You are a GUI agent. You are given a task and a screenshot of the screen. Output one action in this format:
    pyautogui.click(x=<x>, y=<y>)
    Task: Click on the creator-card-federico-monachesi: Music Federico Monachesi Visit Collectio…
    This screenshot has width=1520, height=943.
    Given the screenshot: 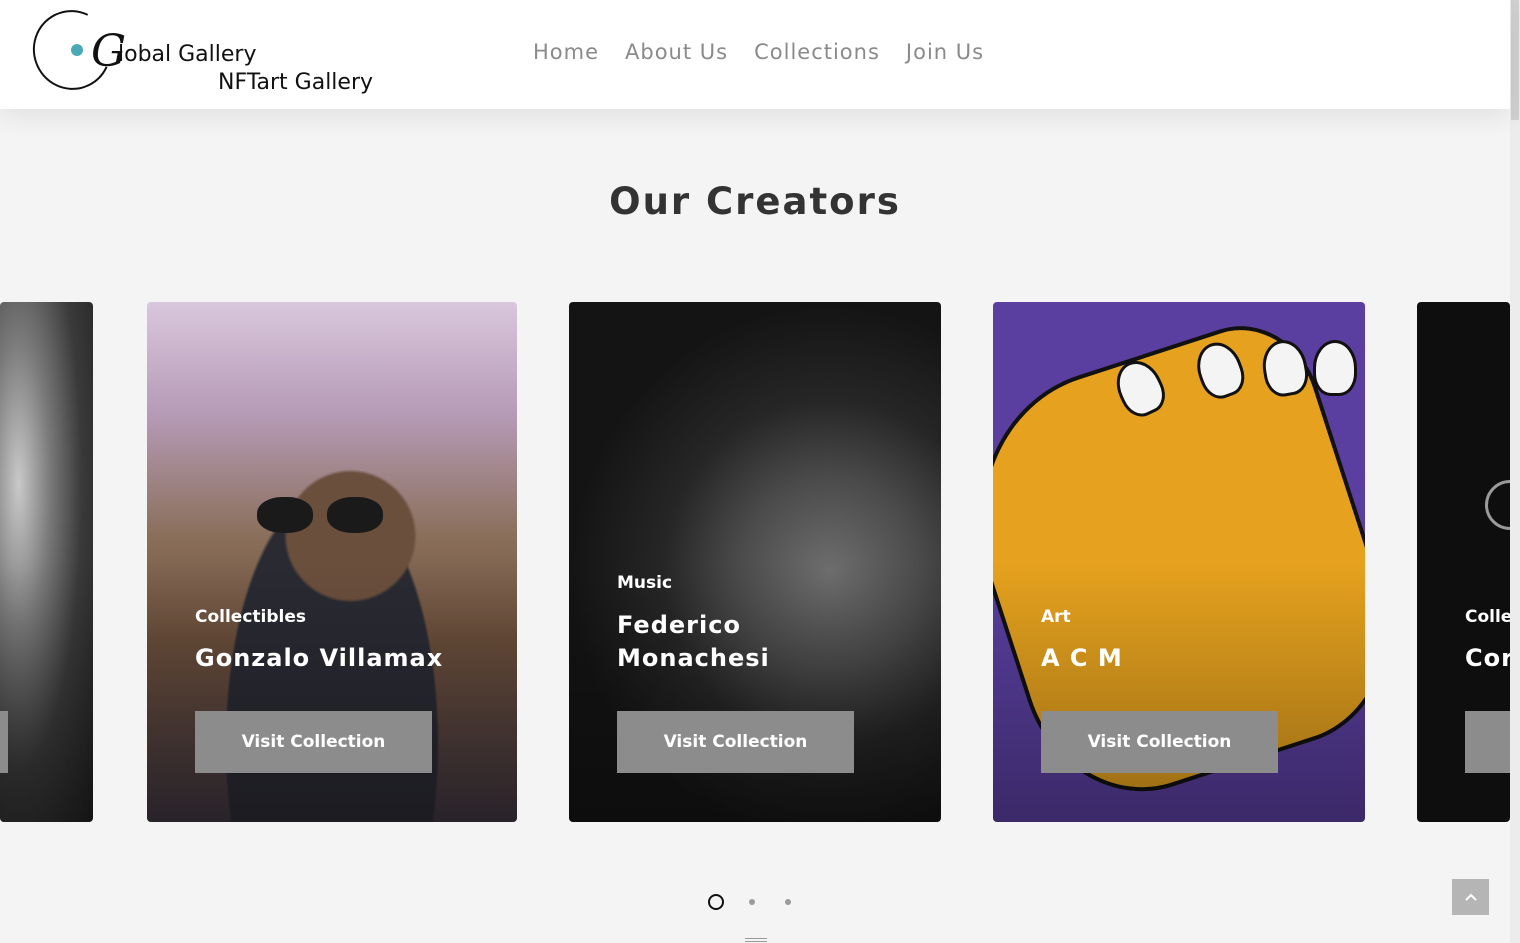 What is the action you would take?
    pyautogui.click(x=755, y=562)
    